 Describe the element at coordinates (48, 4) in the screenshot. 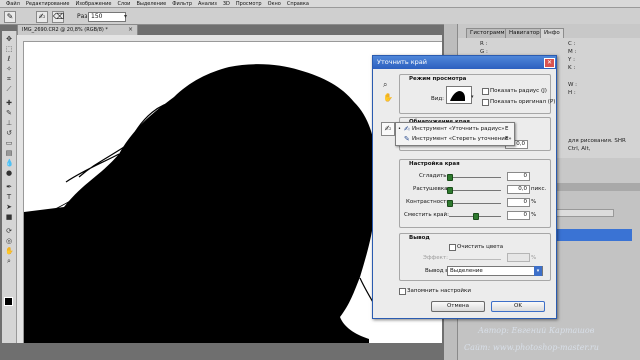

I see `menu-edit: Редактирование` at that location.